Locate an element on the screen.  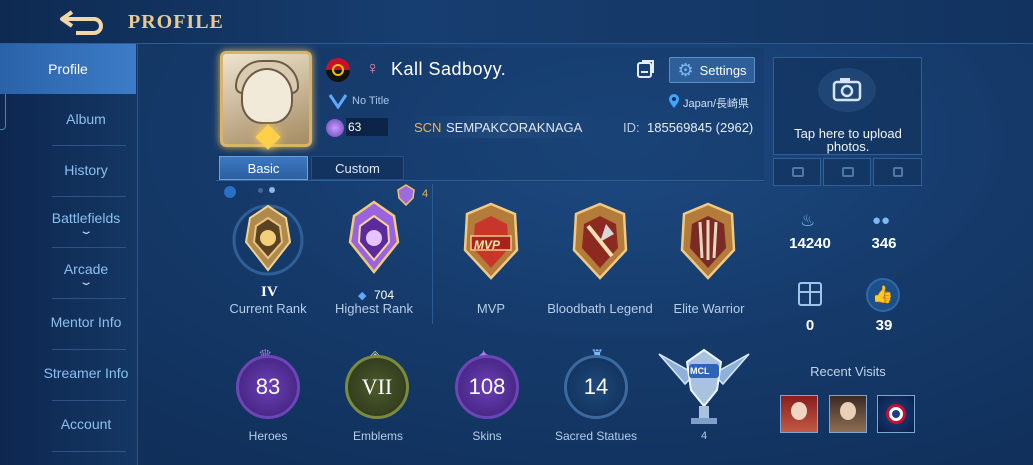
player-id: 185569845 (2962) is located at coordinates (700, 127).